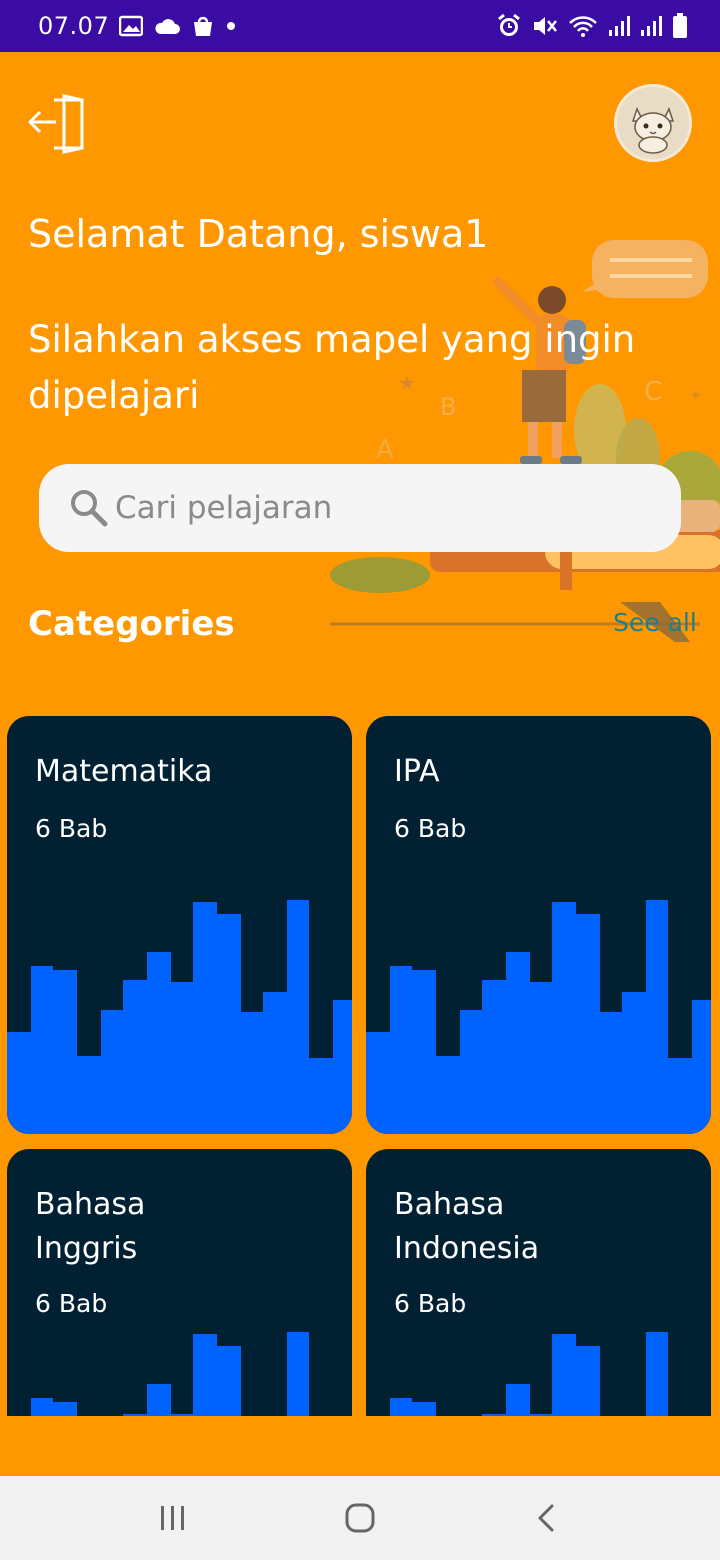 This screenshot has width=720, height=1560. What do you see at coordinates (509, 26) in the screenshot?
I see `alarm-icon` at bounding box center [509, 26].